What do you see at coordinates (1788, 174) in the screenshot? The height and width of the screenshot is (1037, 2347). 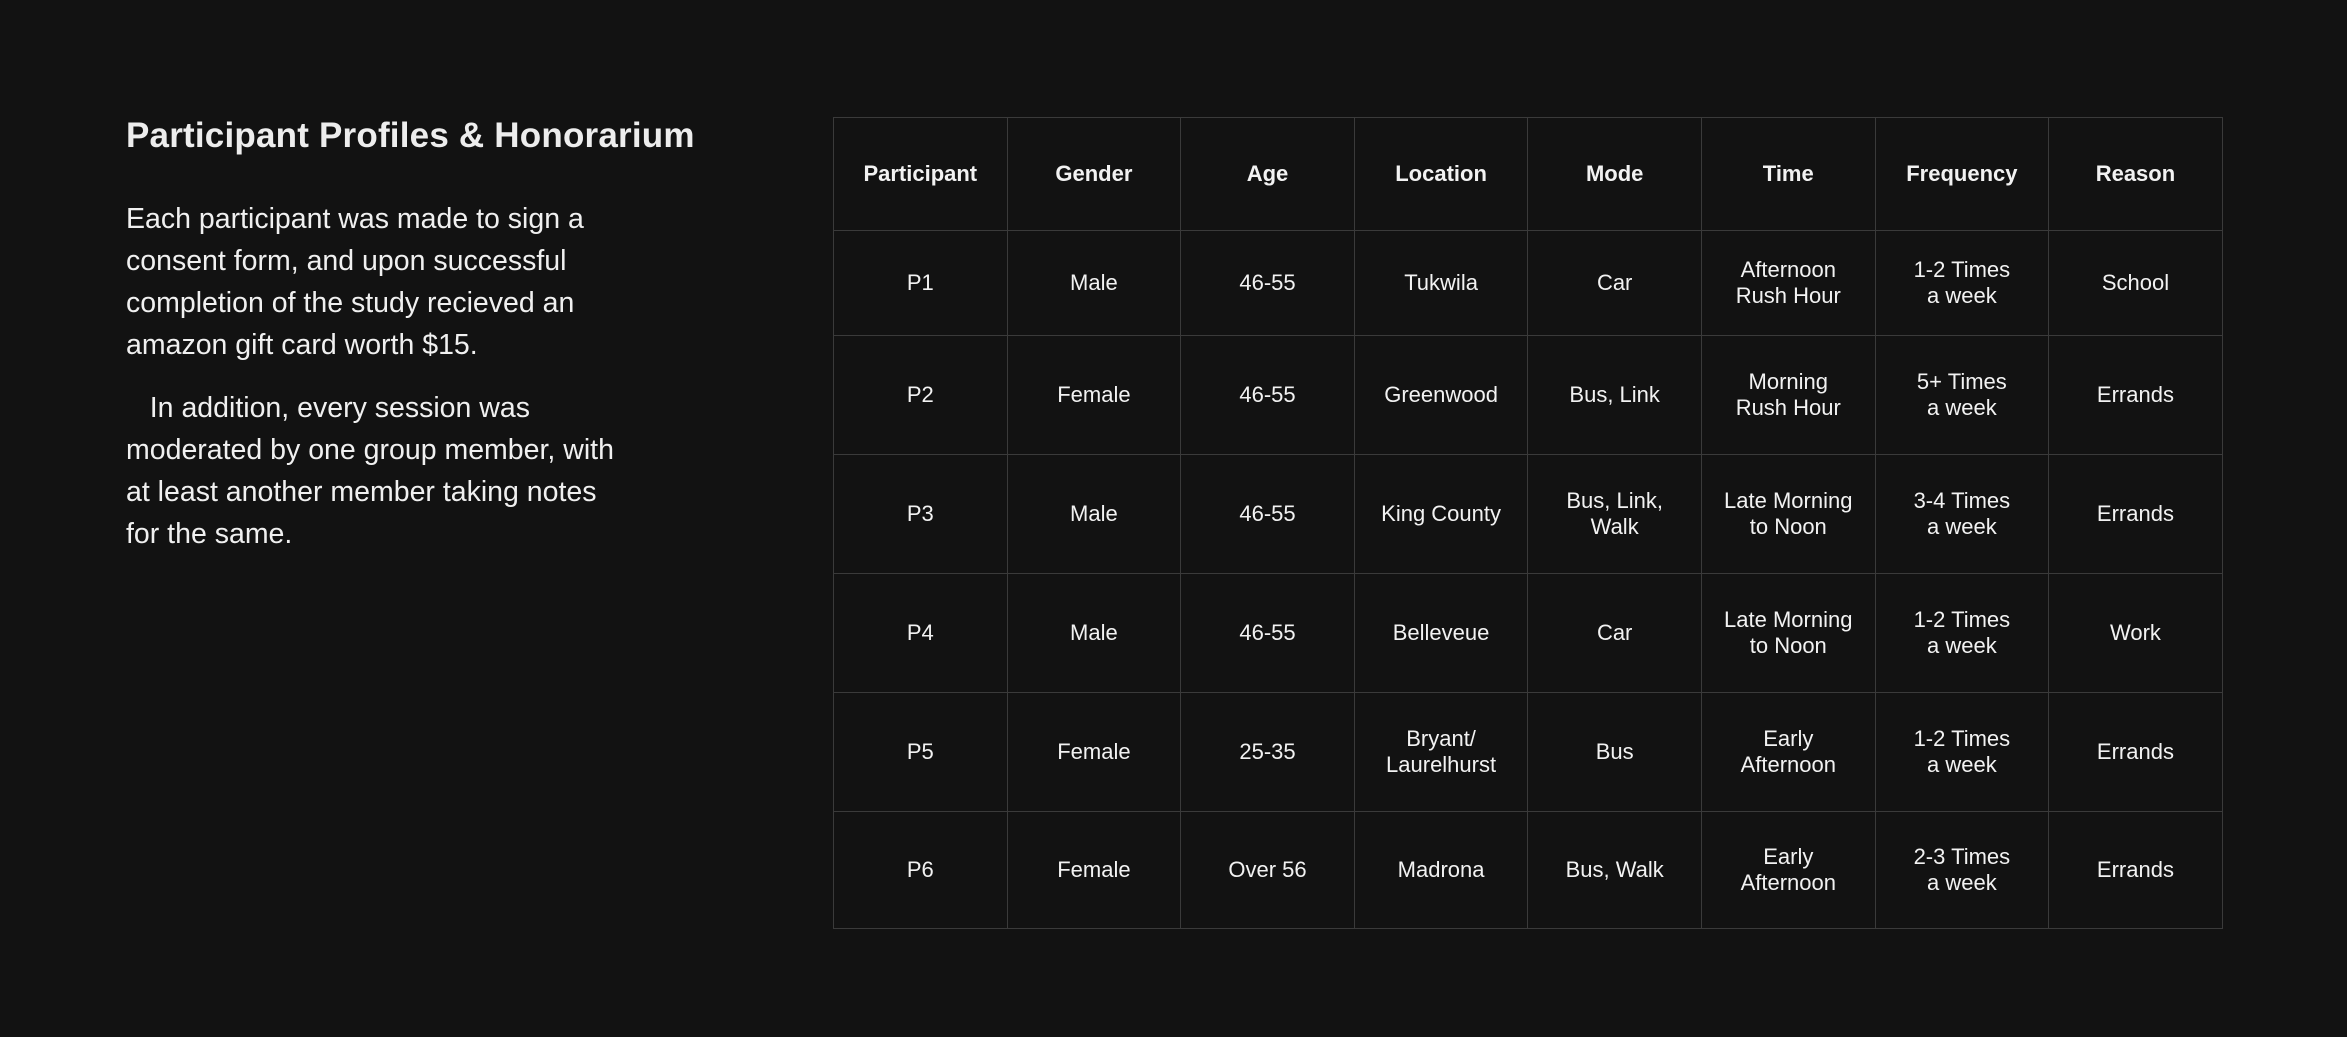 I see `header-time: Time` at bounding box center [1788, 174].